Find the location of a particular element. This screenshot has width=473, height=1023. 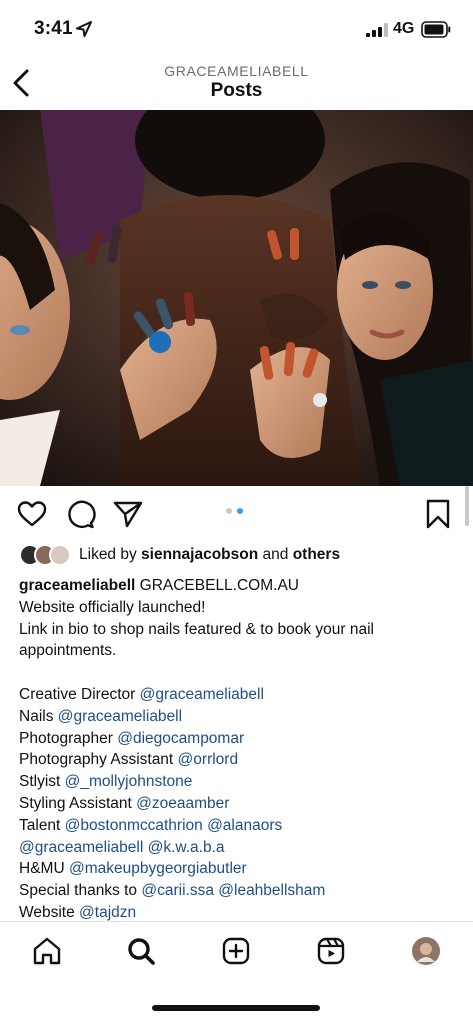

tab-reels is located at coordinates (331, 951).